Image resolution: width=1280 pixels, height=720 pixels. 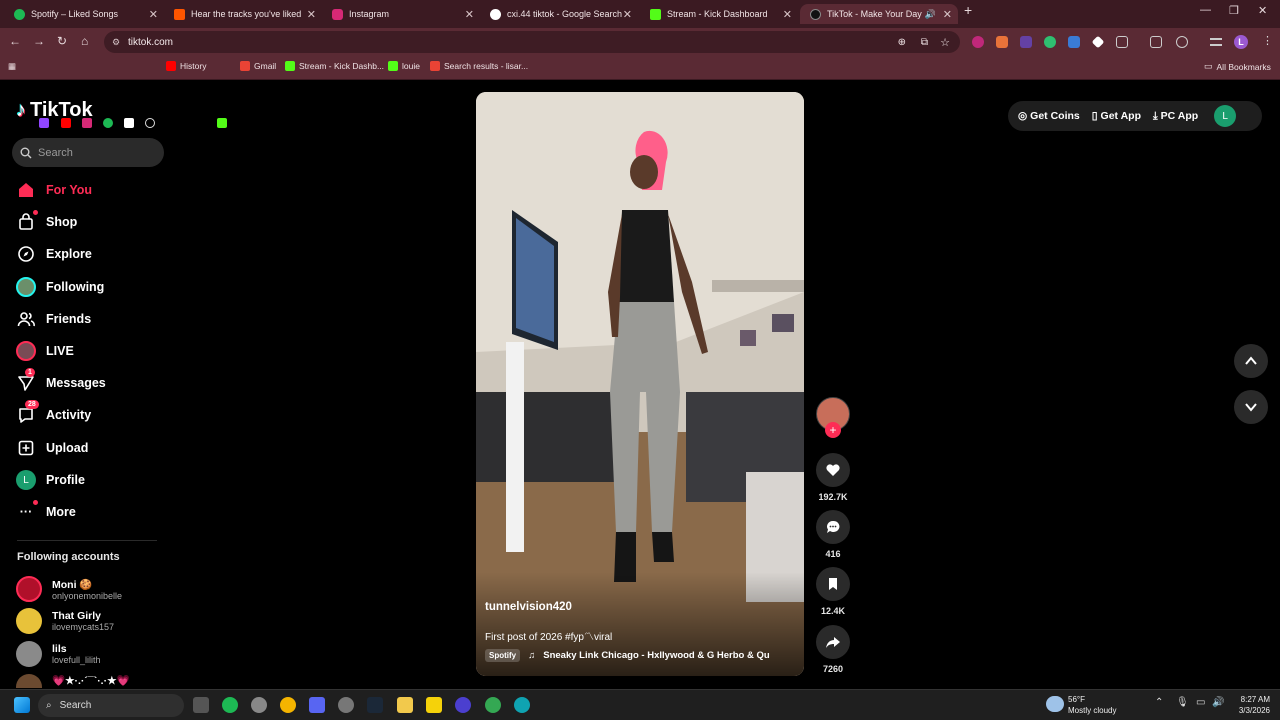 What do you see at coordinates (532, 42) in the screenshot?
I see `address-bar: ⚙ tiktok.com ⊕ ⧉ ☆` at bounding box center [532, 42].